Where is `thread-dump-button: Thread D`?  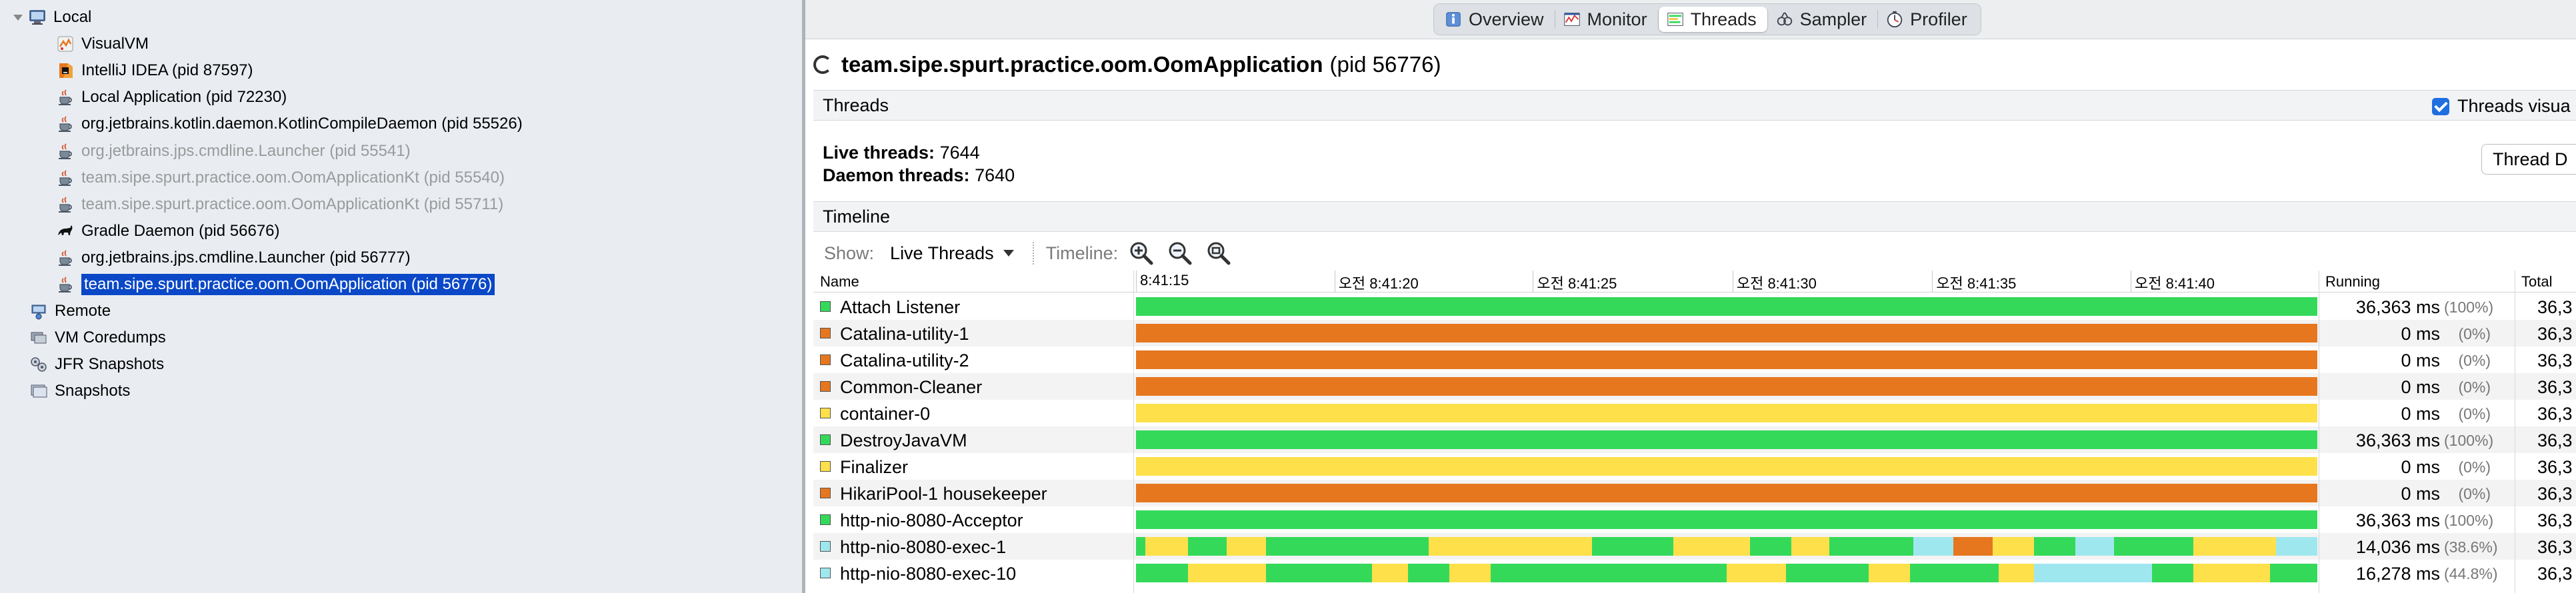 thread-dump-button: Thread D is located at coordinates (2528, 160).